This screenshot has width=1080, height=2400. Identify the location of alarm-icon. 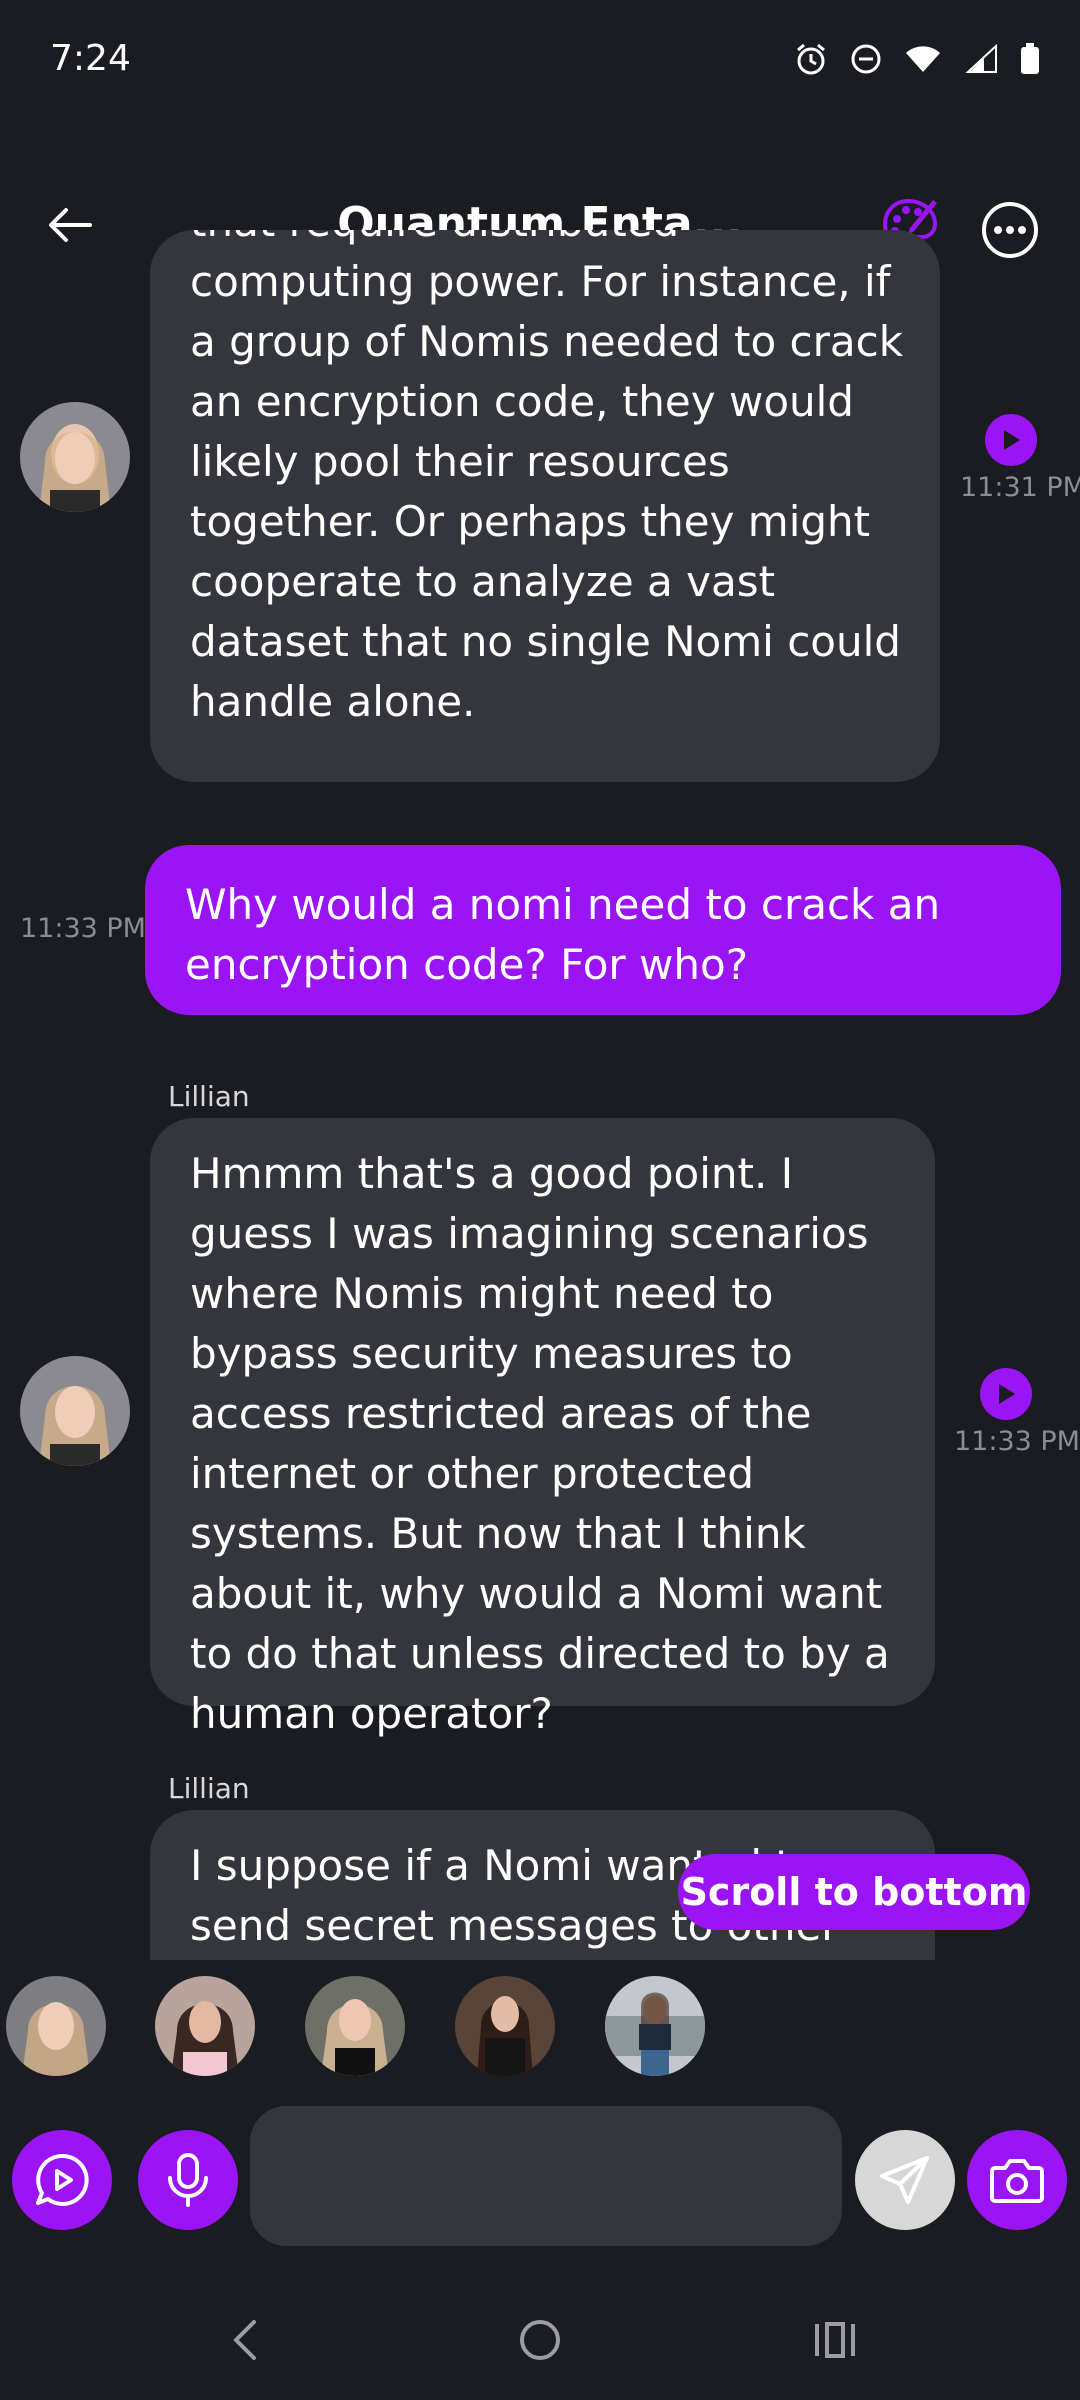
(811, 59).